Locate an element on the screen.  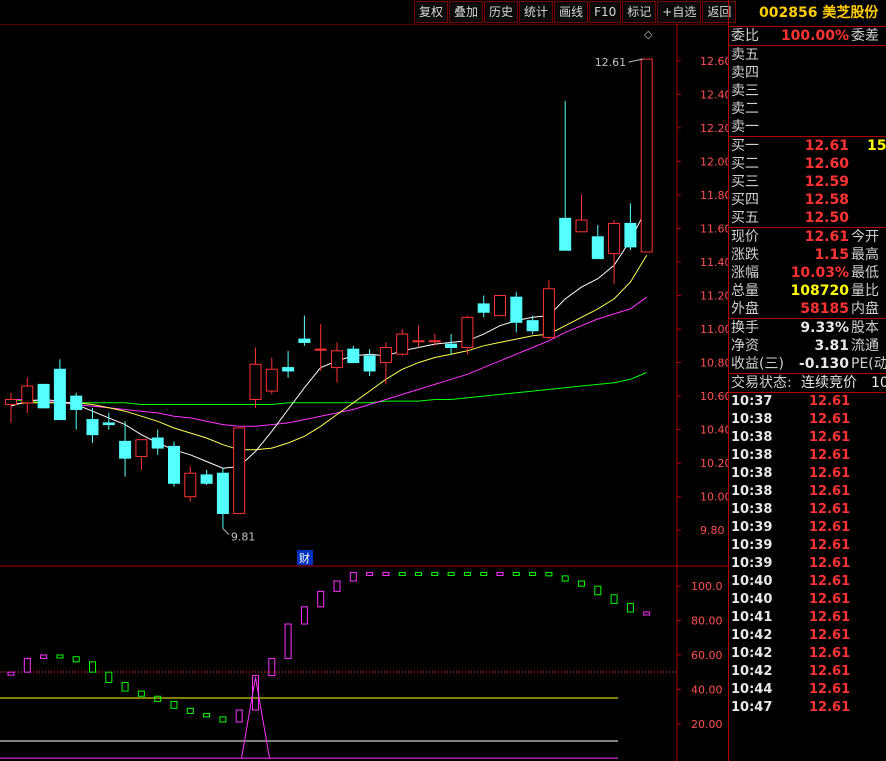
history-button: 历史 is located at coordinates (501, 12).